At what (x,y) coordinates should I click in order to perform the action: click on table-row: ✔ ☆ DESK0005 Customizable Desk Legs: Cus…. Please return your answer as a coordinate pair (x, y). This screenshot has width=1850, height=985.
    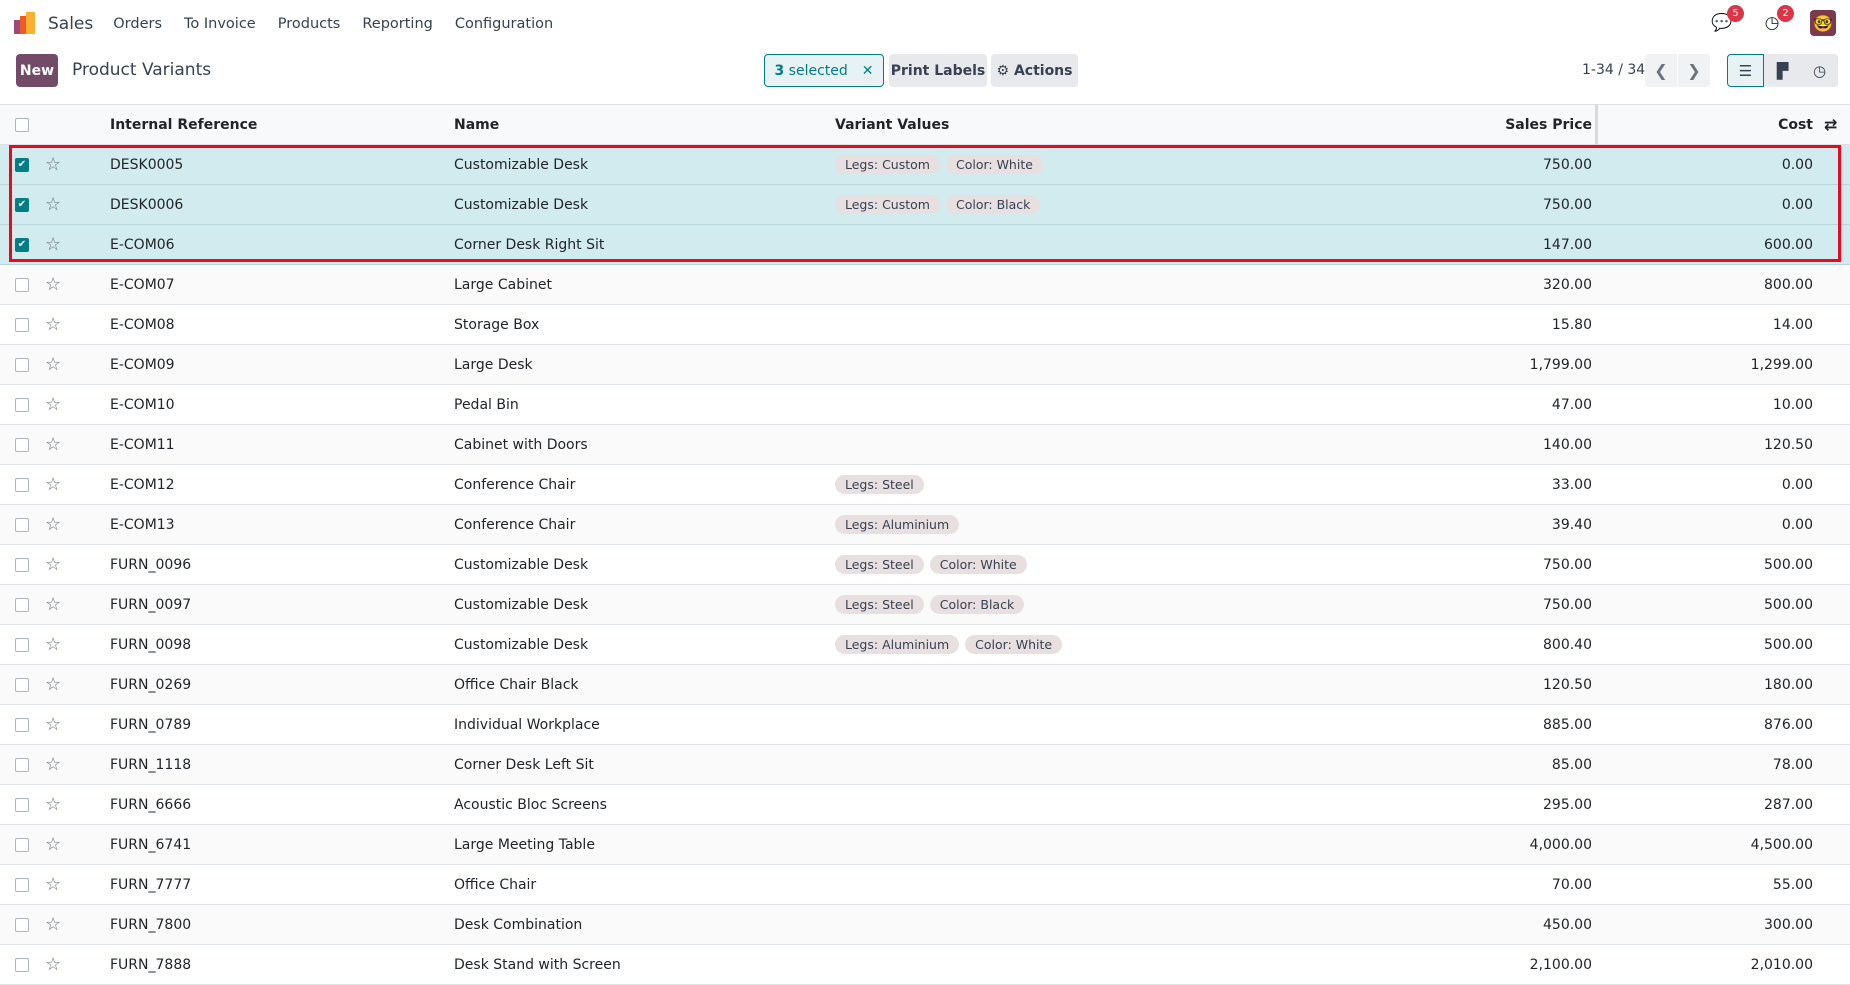
    Looking at the image, I should click on (925, 165).